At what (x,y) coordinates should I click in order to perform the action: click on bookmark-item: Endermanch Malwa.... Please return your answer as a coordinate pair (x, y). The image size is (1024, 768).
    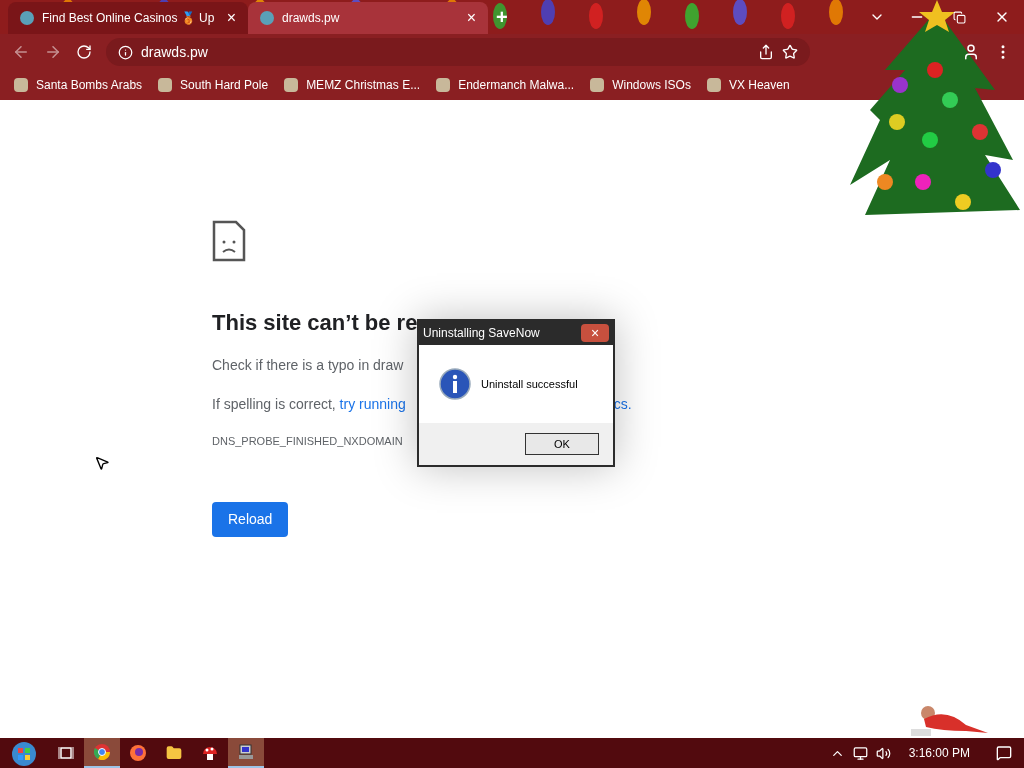
    Looking at the image, I should click on (505, 85).